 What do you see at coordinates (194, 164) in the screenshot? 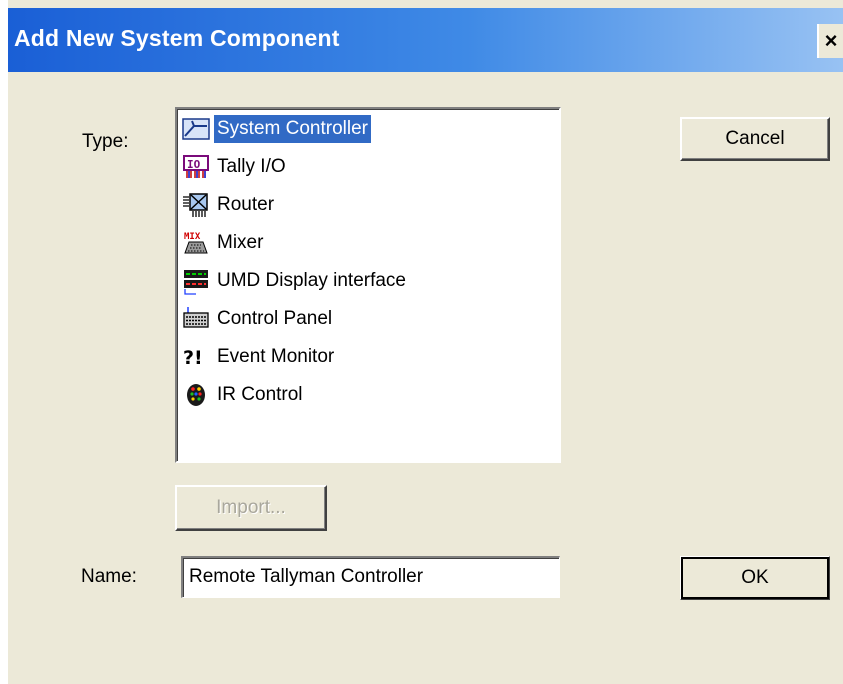
I see `svg-text: IO` at bounding box center [194, 164].